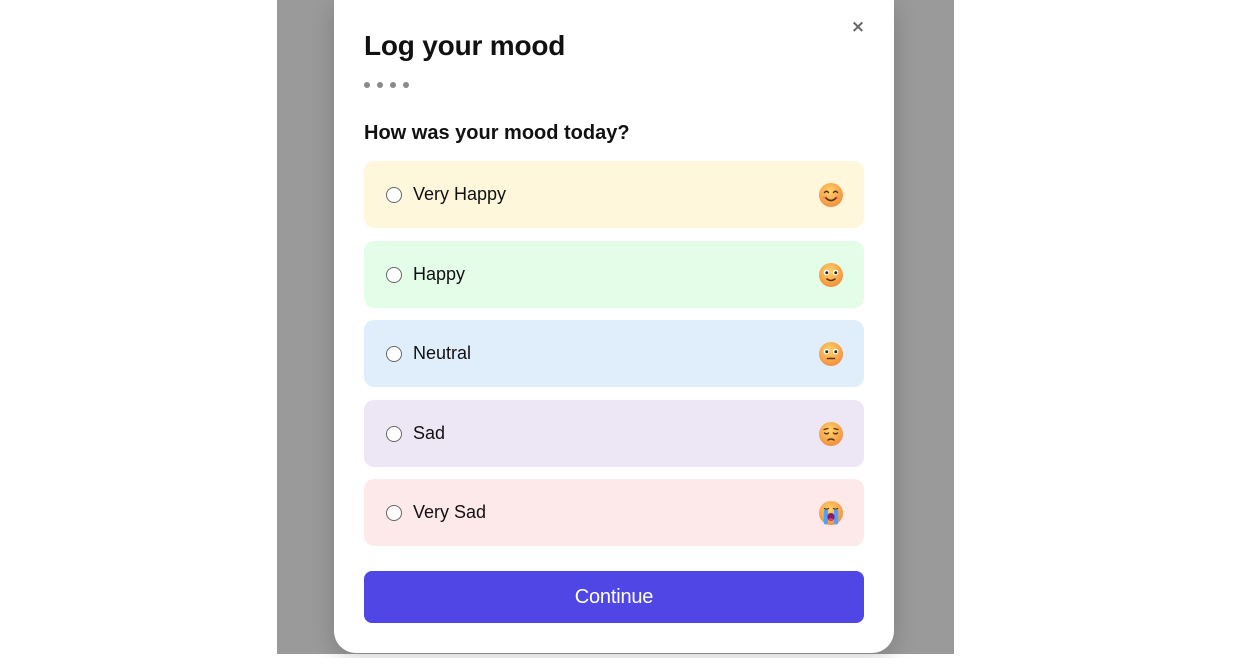 This screenshot has width=1234, height=658. What do you see at coordinates (442, 353) in the screenshot?
I see `option-label: Neutral` at bounding box center [442, 353].